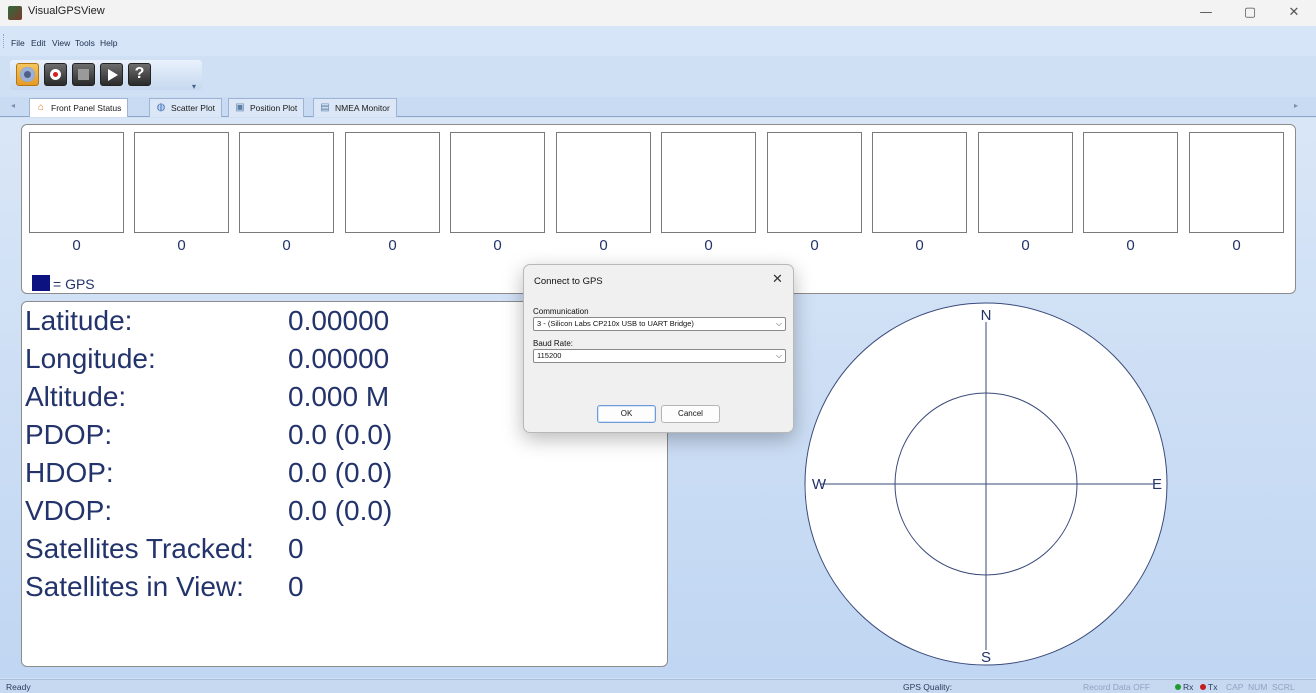 The image size is (1316, 693). Describe the element at coordinates (296, 586) in the screenshot. I see `satellites-in-view-value: 0` at that location.